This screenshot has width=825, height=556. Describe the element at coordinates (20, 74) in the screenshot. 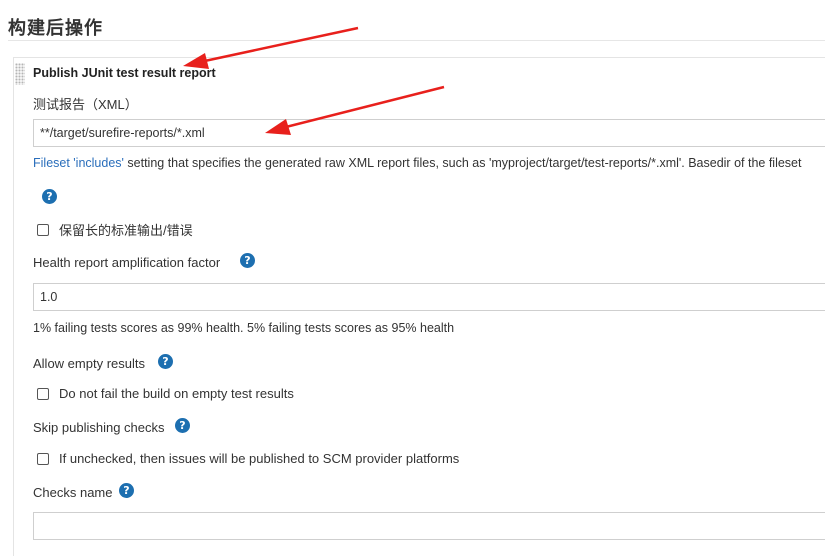

I see `drag-handle-icon` at that location.